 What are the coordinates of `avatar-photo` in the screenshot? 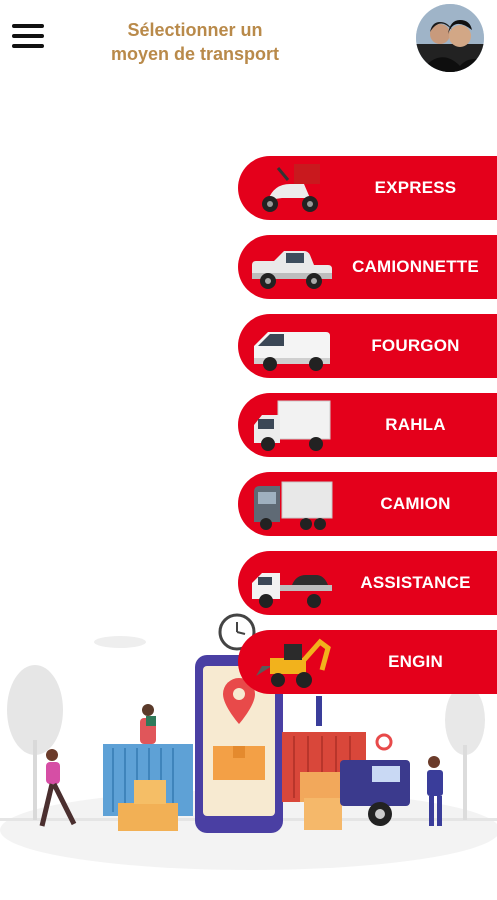 It's located at (450, 38).